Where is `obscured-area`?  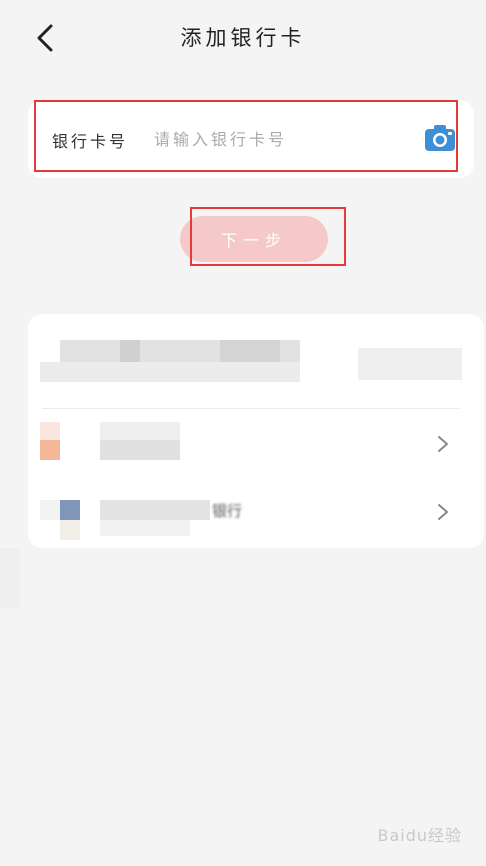
obscured-area is located at coordinates (10, 578).